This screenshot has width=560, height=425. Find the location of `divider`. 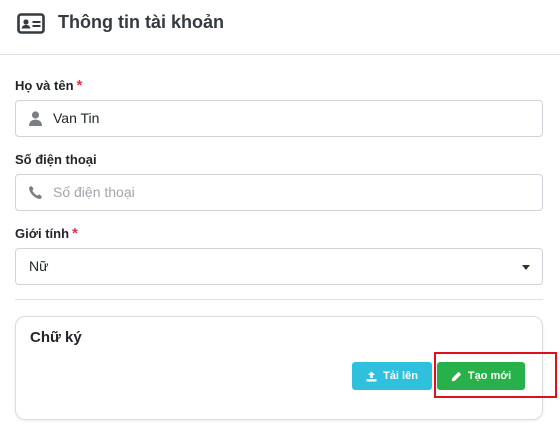

divider is located at coordinates (279, 299).